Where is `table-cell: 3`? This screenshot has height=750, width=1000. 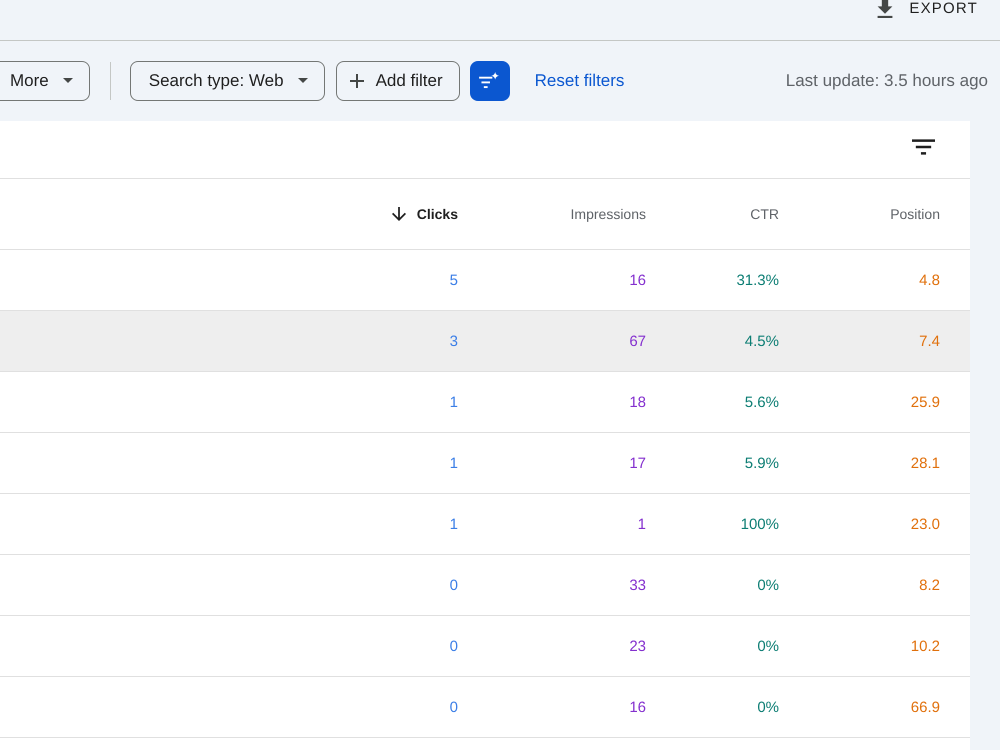 table-cell: 3 is located at coordinates (454, 341).